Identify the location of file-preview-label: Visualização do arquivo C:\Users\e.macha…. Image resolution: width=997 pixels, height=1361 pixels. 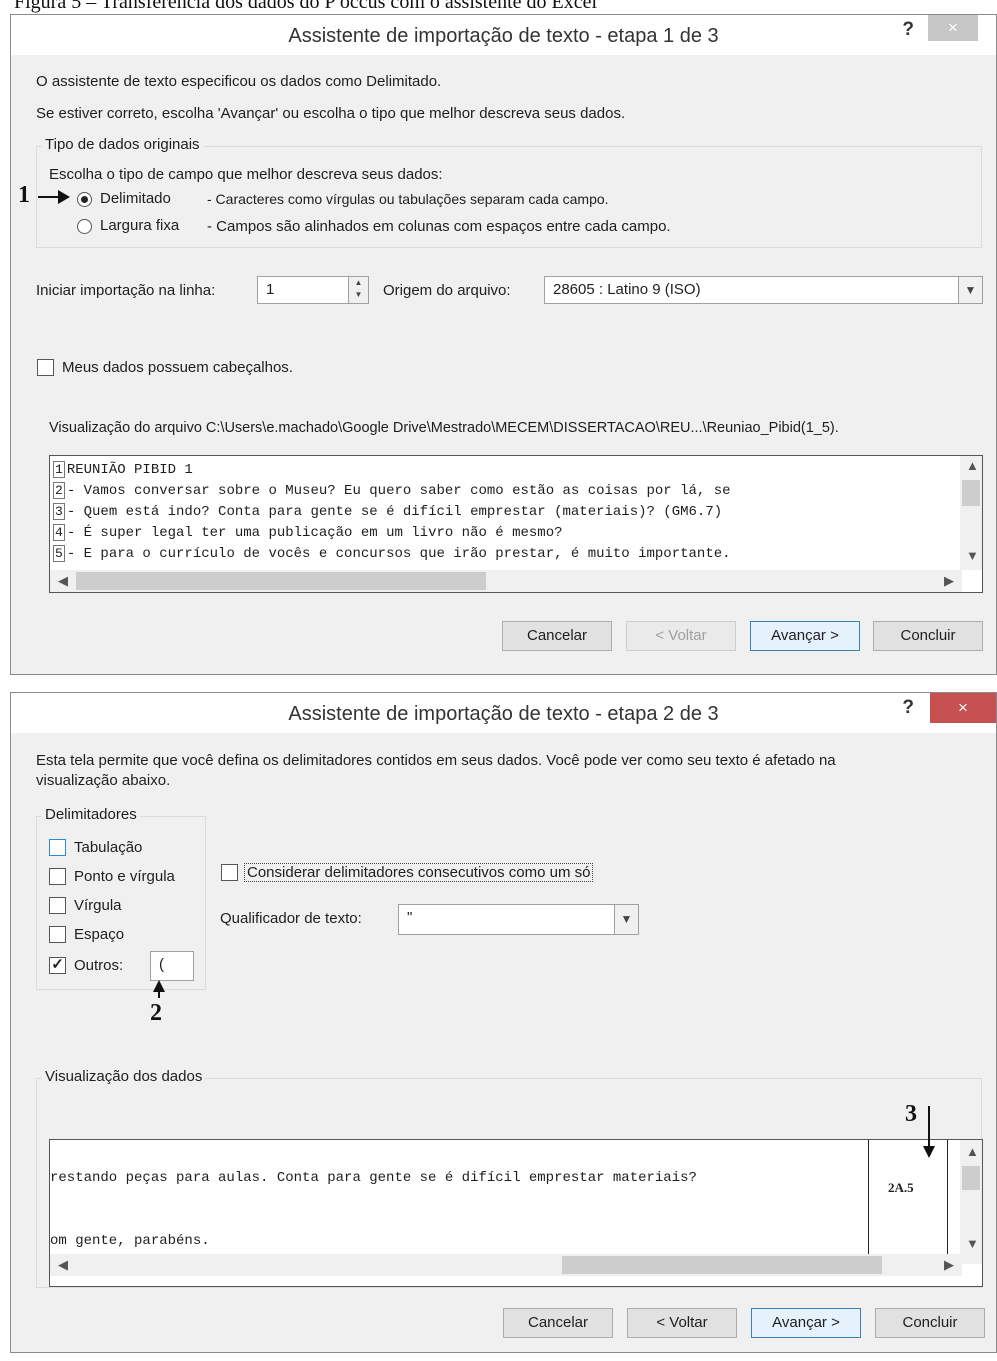
(444, 428).